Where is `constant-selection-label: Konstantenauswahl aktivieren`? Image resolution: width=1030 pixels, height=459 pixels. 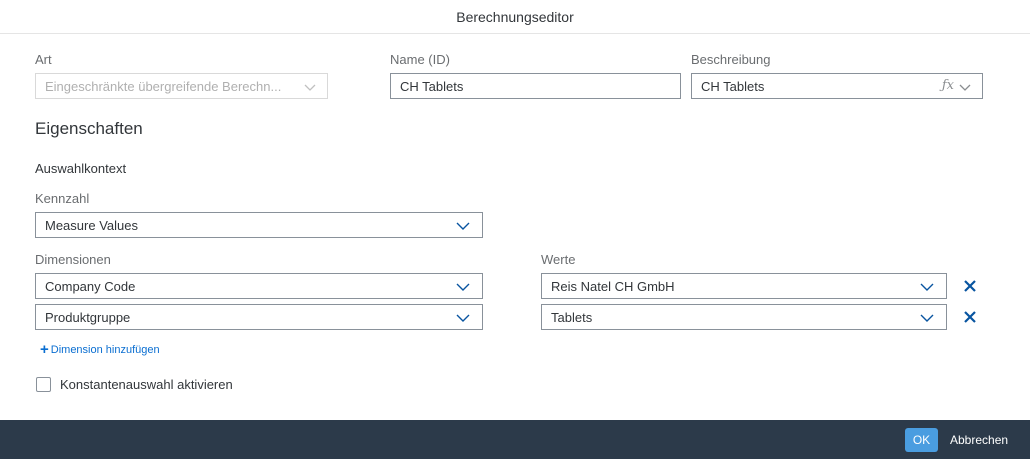 constant-selection-label: Konstantenauswahl aktivieren is located at coordinates (146, 384).